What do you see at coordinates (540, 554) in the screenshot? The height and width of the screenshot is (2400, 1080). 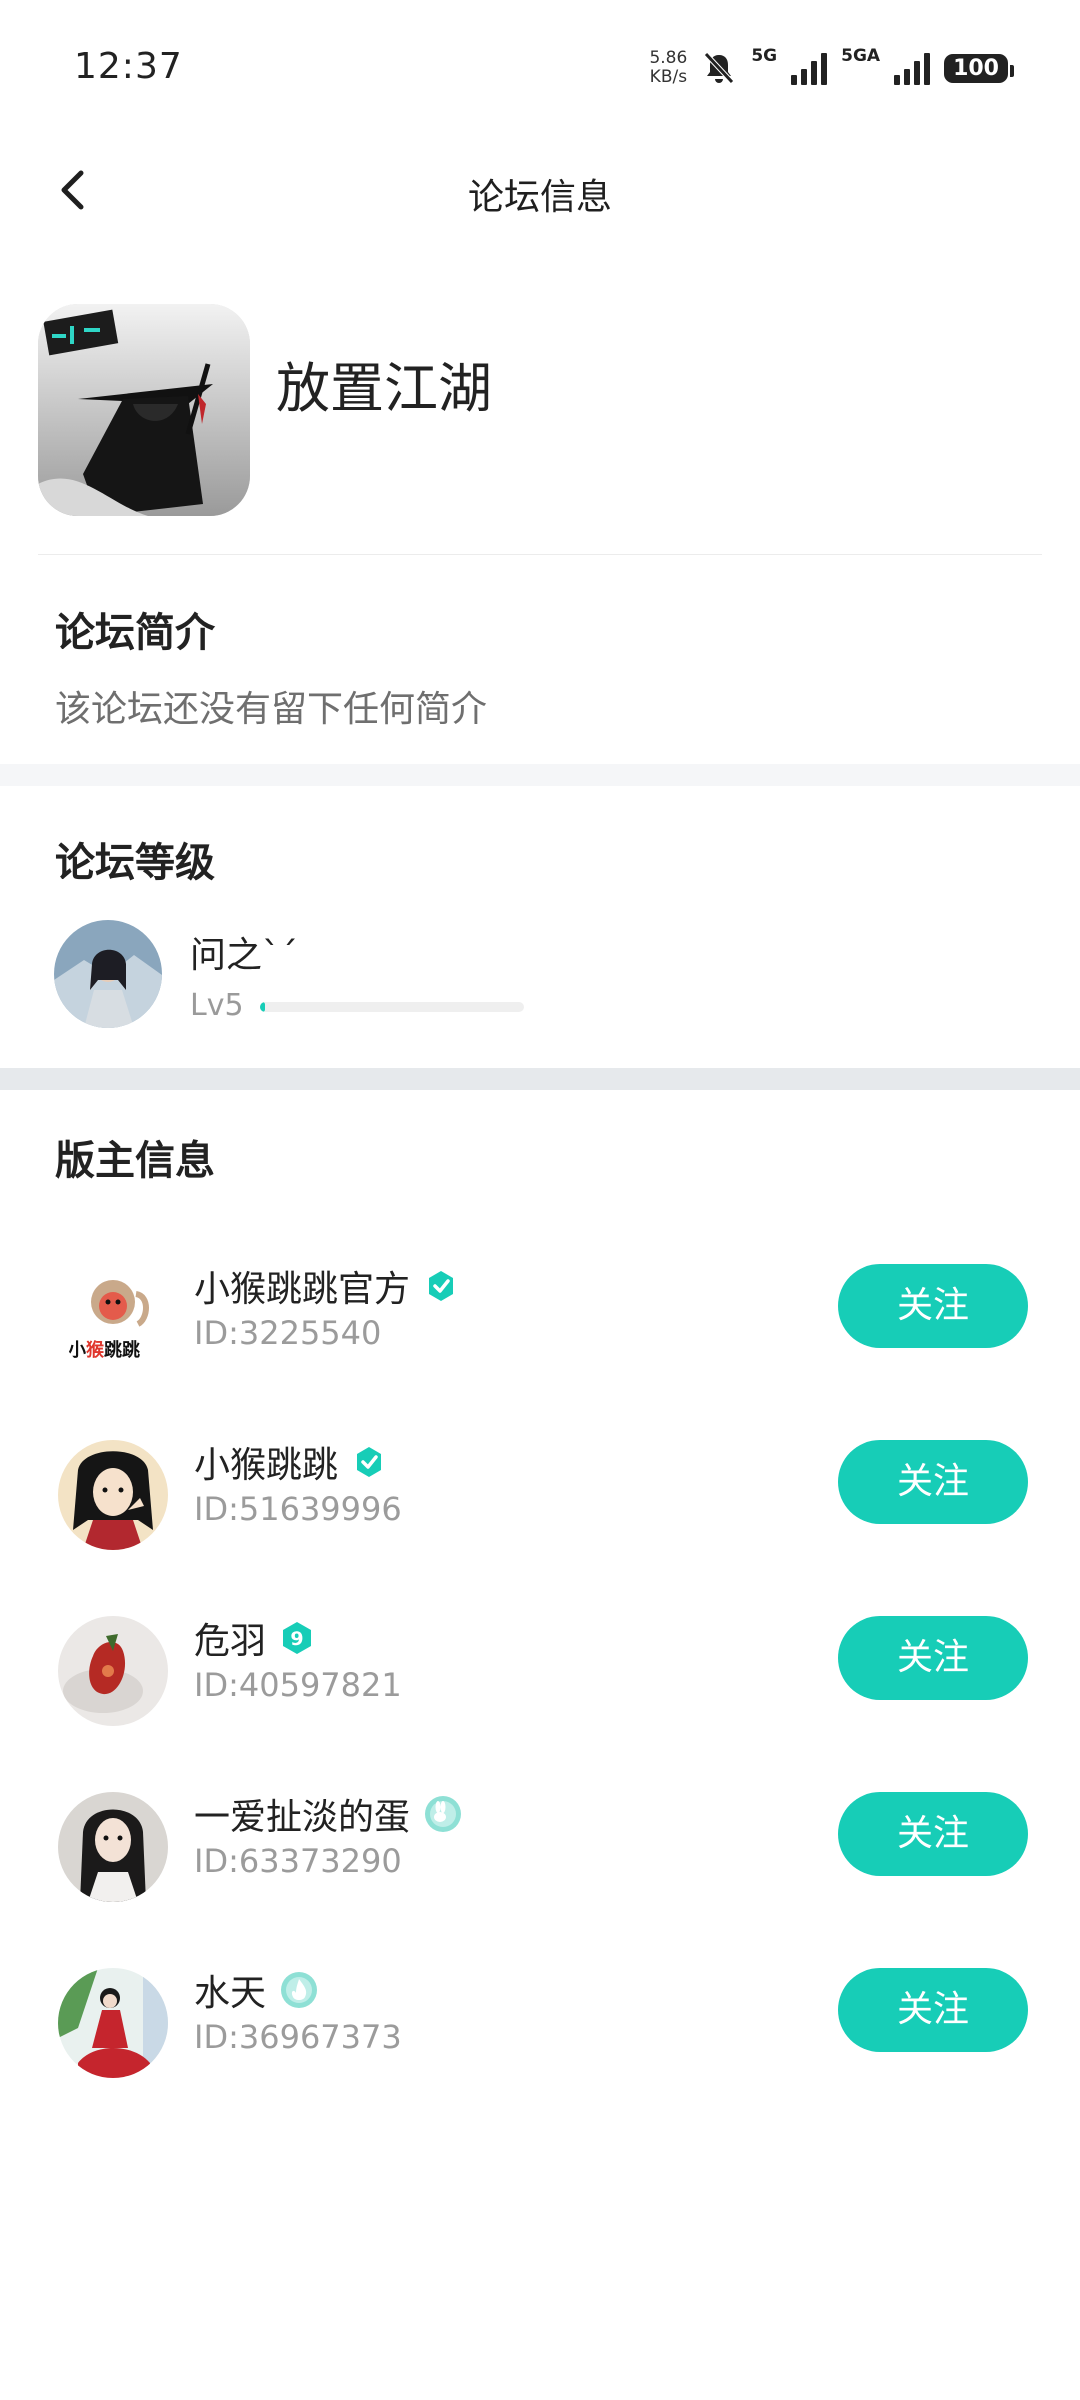 I see `divider` at bounding box center [540, 554].